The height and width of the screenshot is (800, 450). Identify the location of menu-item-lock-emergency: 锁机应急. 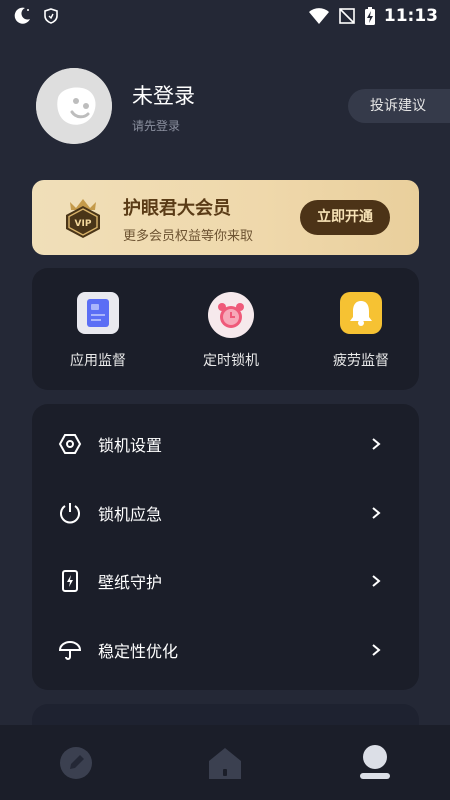
(225, 513).